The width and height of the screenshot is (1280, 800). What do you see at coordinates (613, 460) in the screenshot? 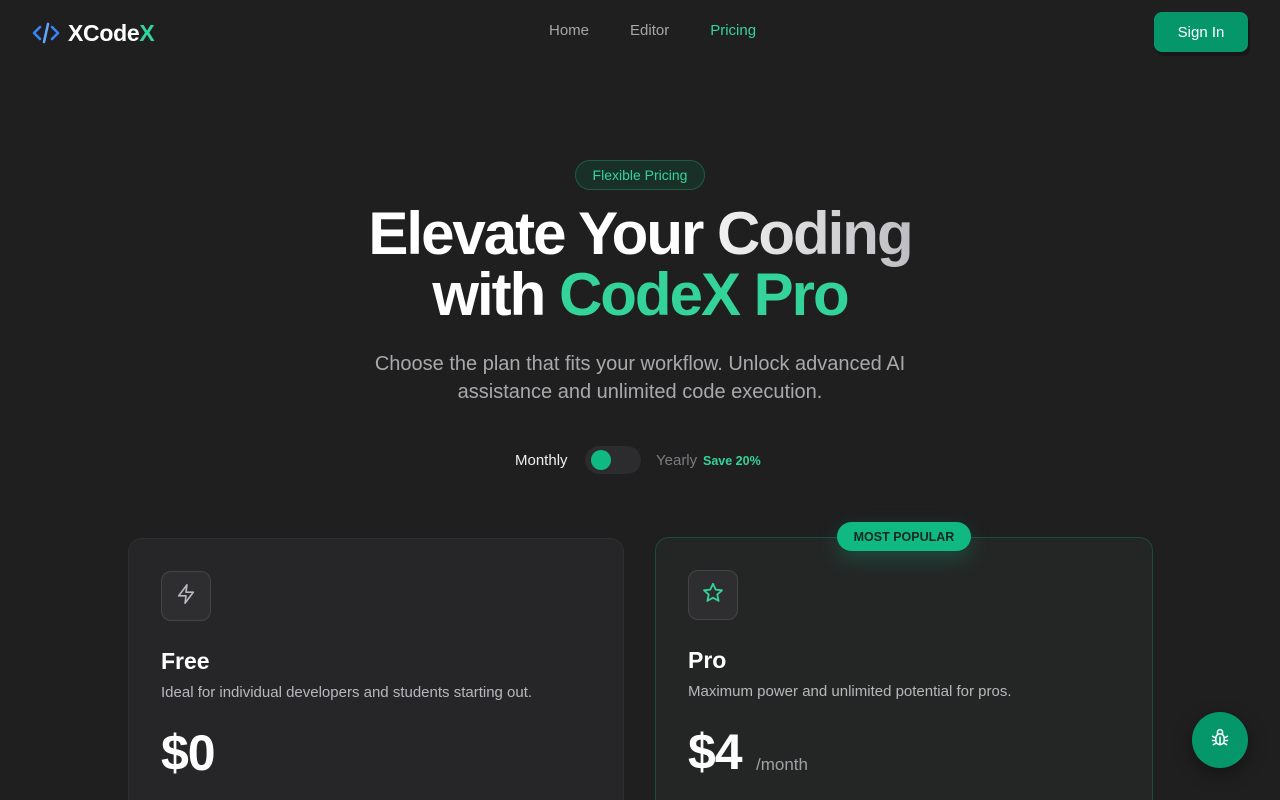
I see `billing-period-toggle` at bounding box center [613, 460].